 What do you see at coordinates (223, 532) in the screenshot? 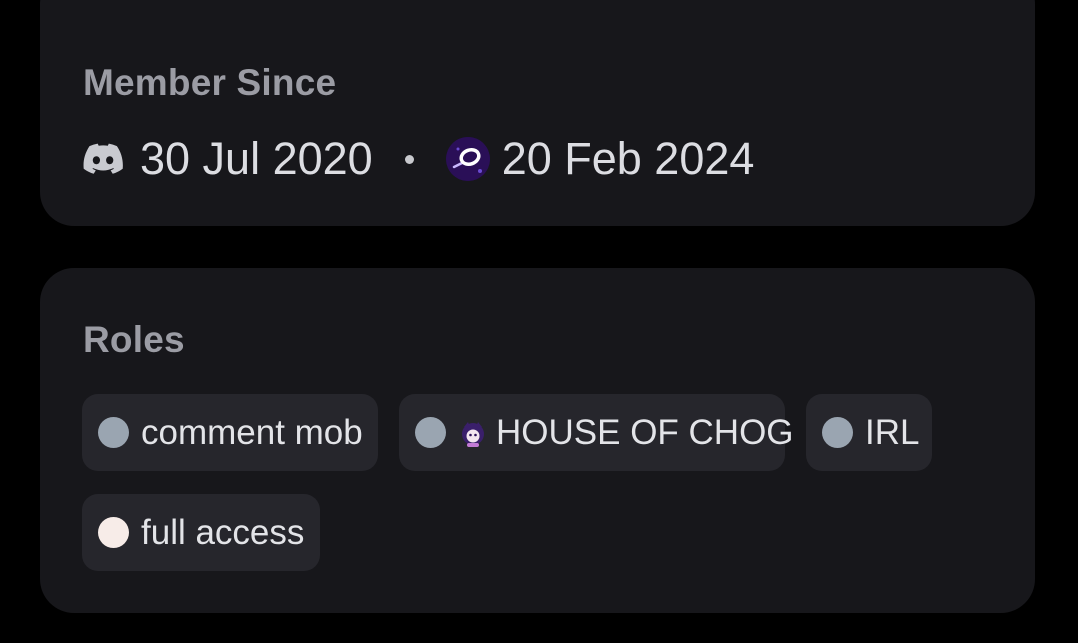
I see `role-label: full access` at bounding box center [223, 532].